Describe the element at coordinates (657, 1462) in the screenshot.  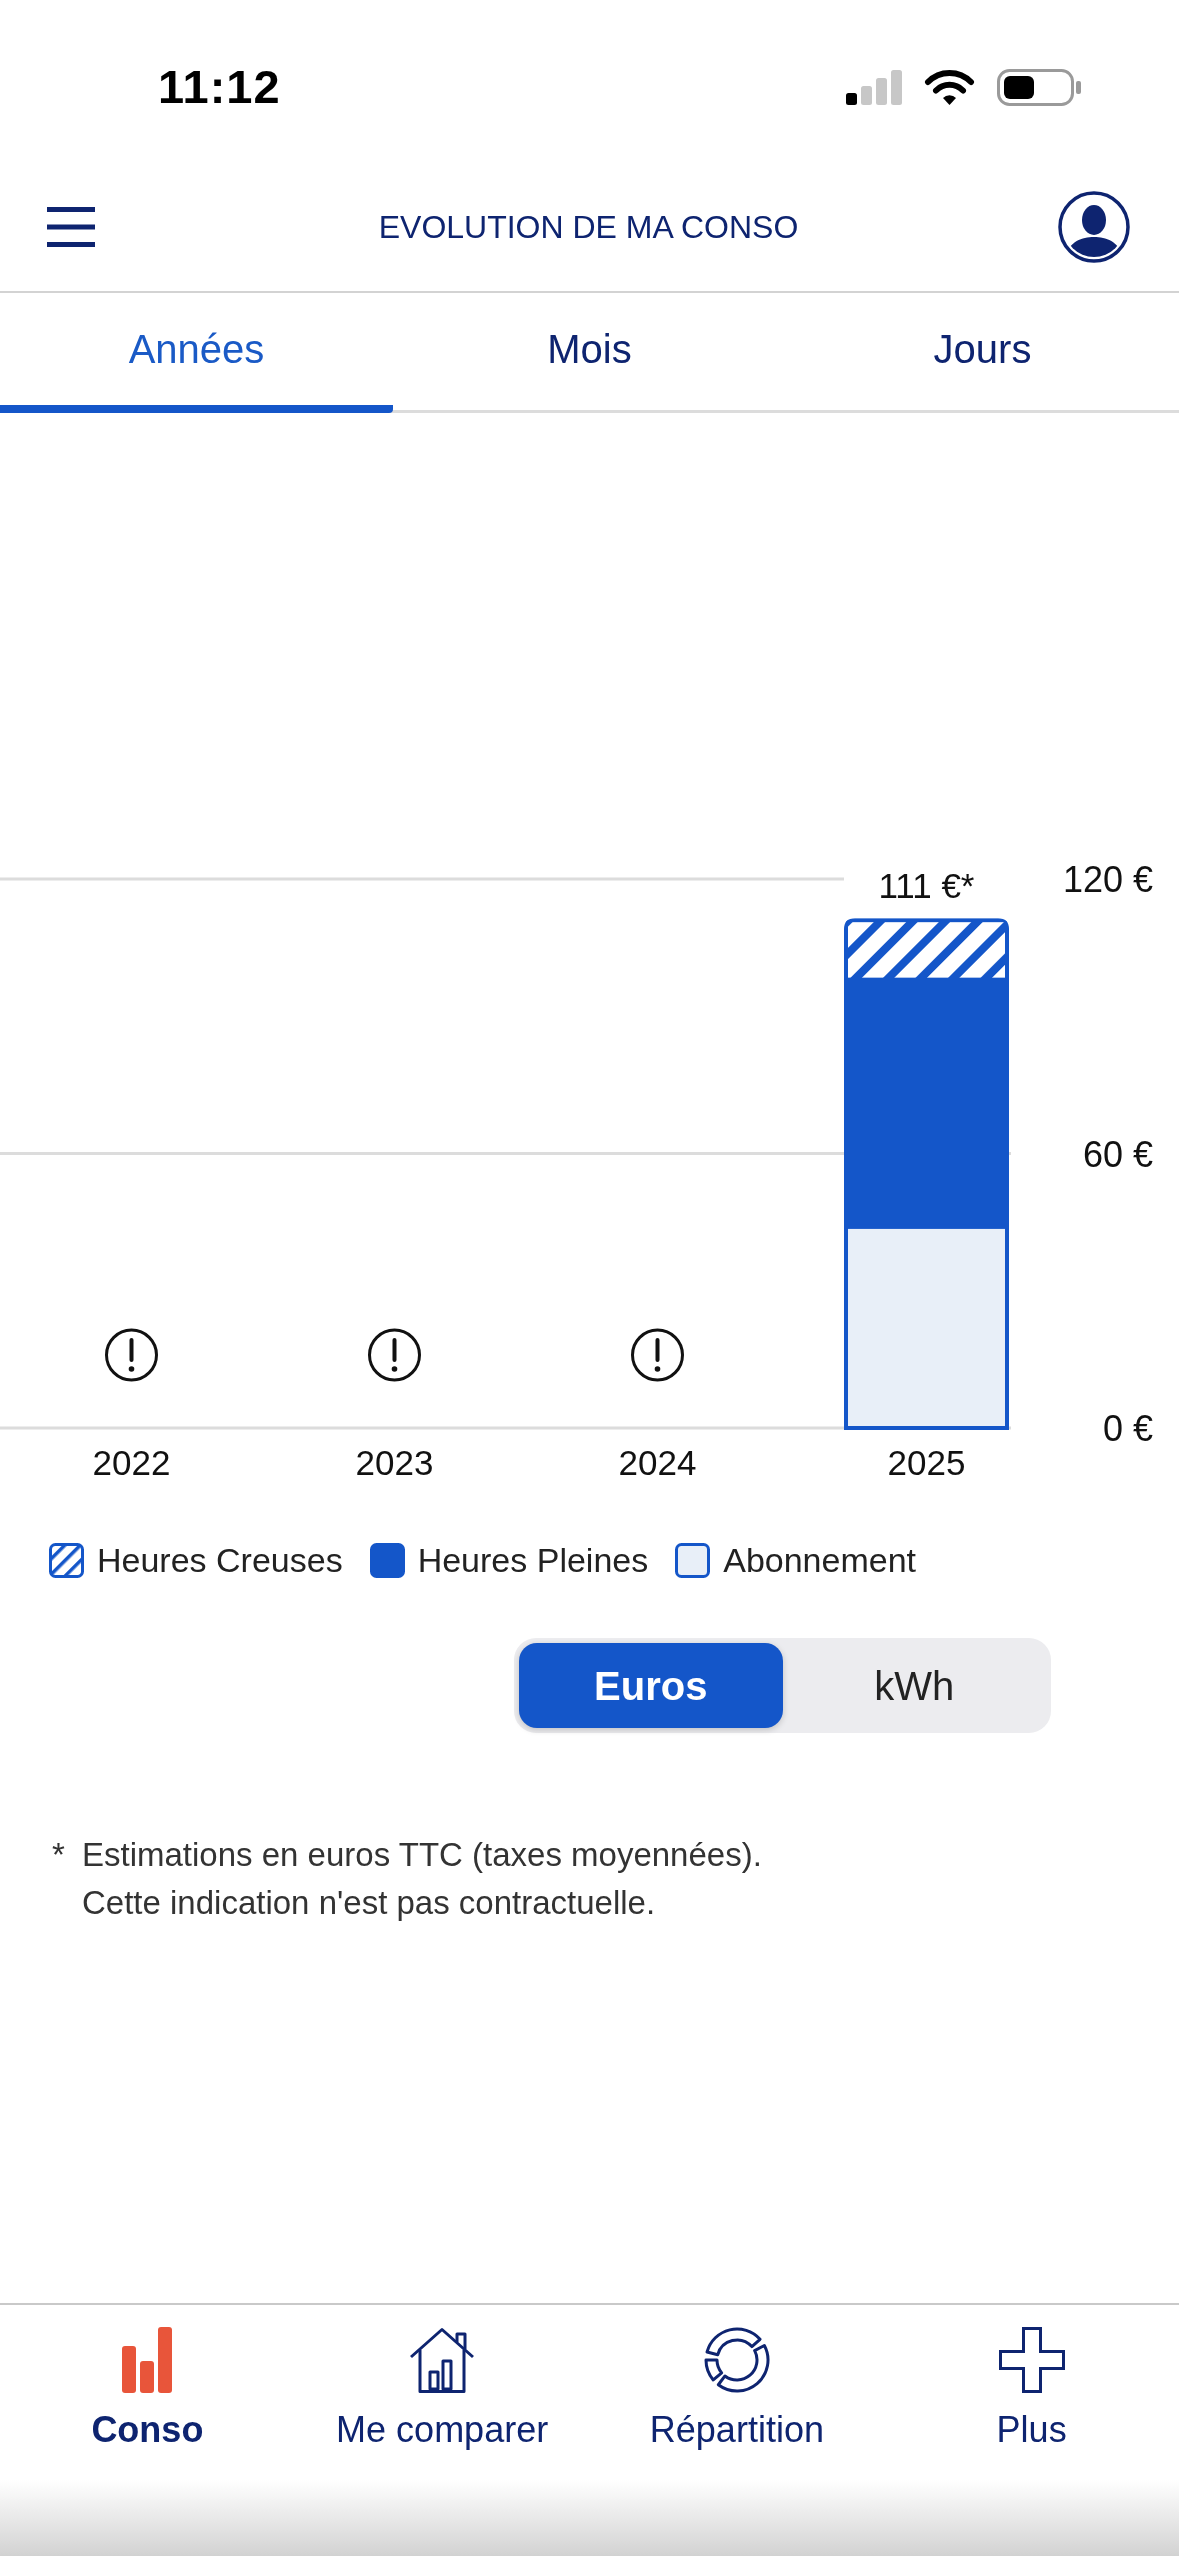
I see `x-axis-label: 2024` at that location.